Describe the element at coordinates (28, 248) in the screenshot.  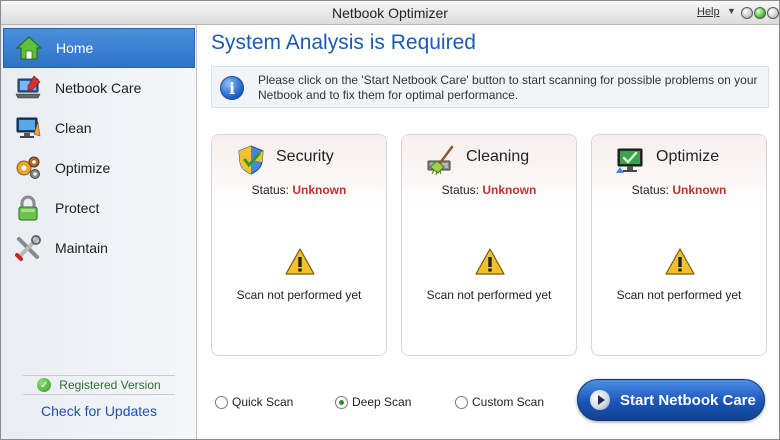
I see `tools-icon` at that location.